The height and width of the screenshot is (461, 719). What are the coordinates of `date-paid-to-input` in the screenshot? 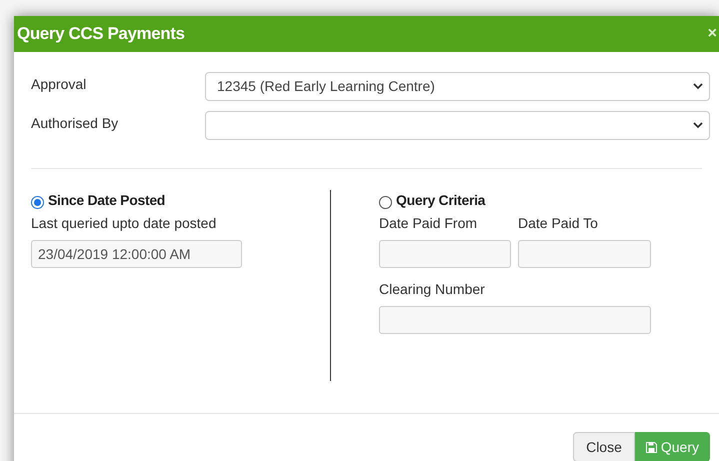 It's located at (584, 254).